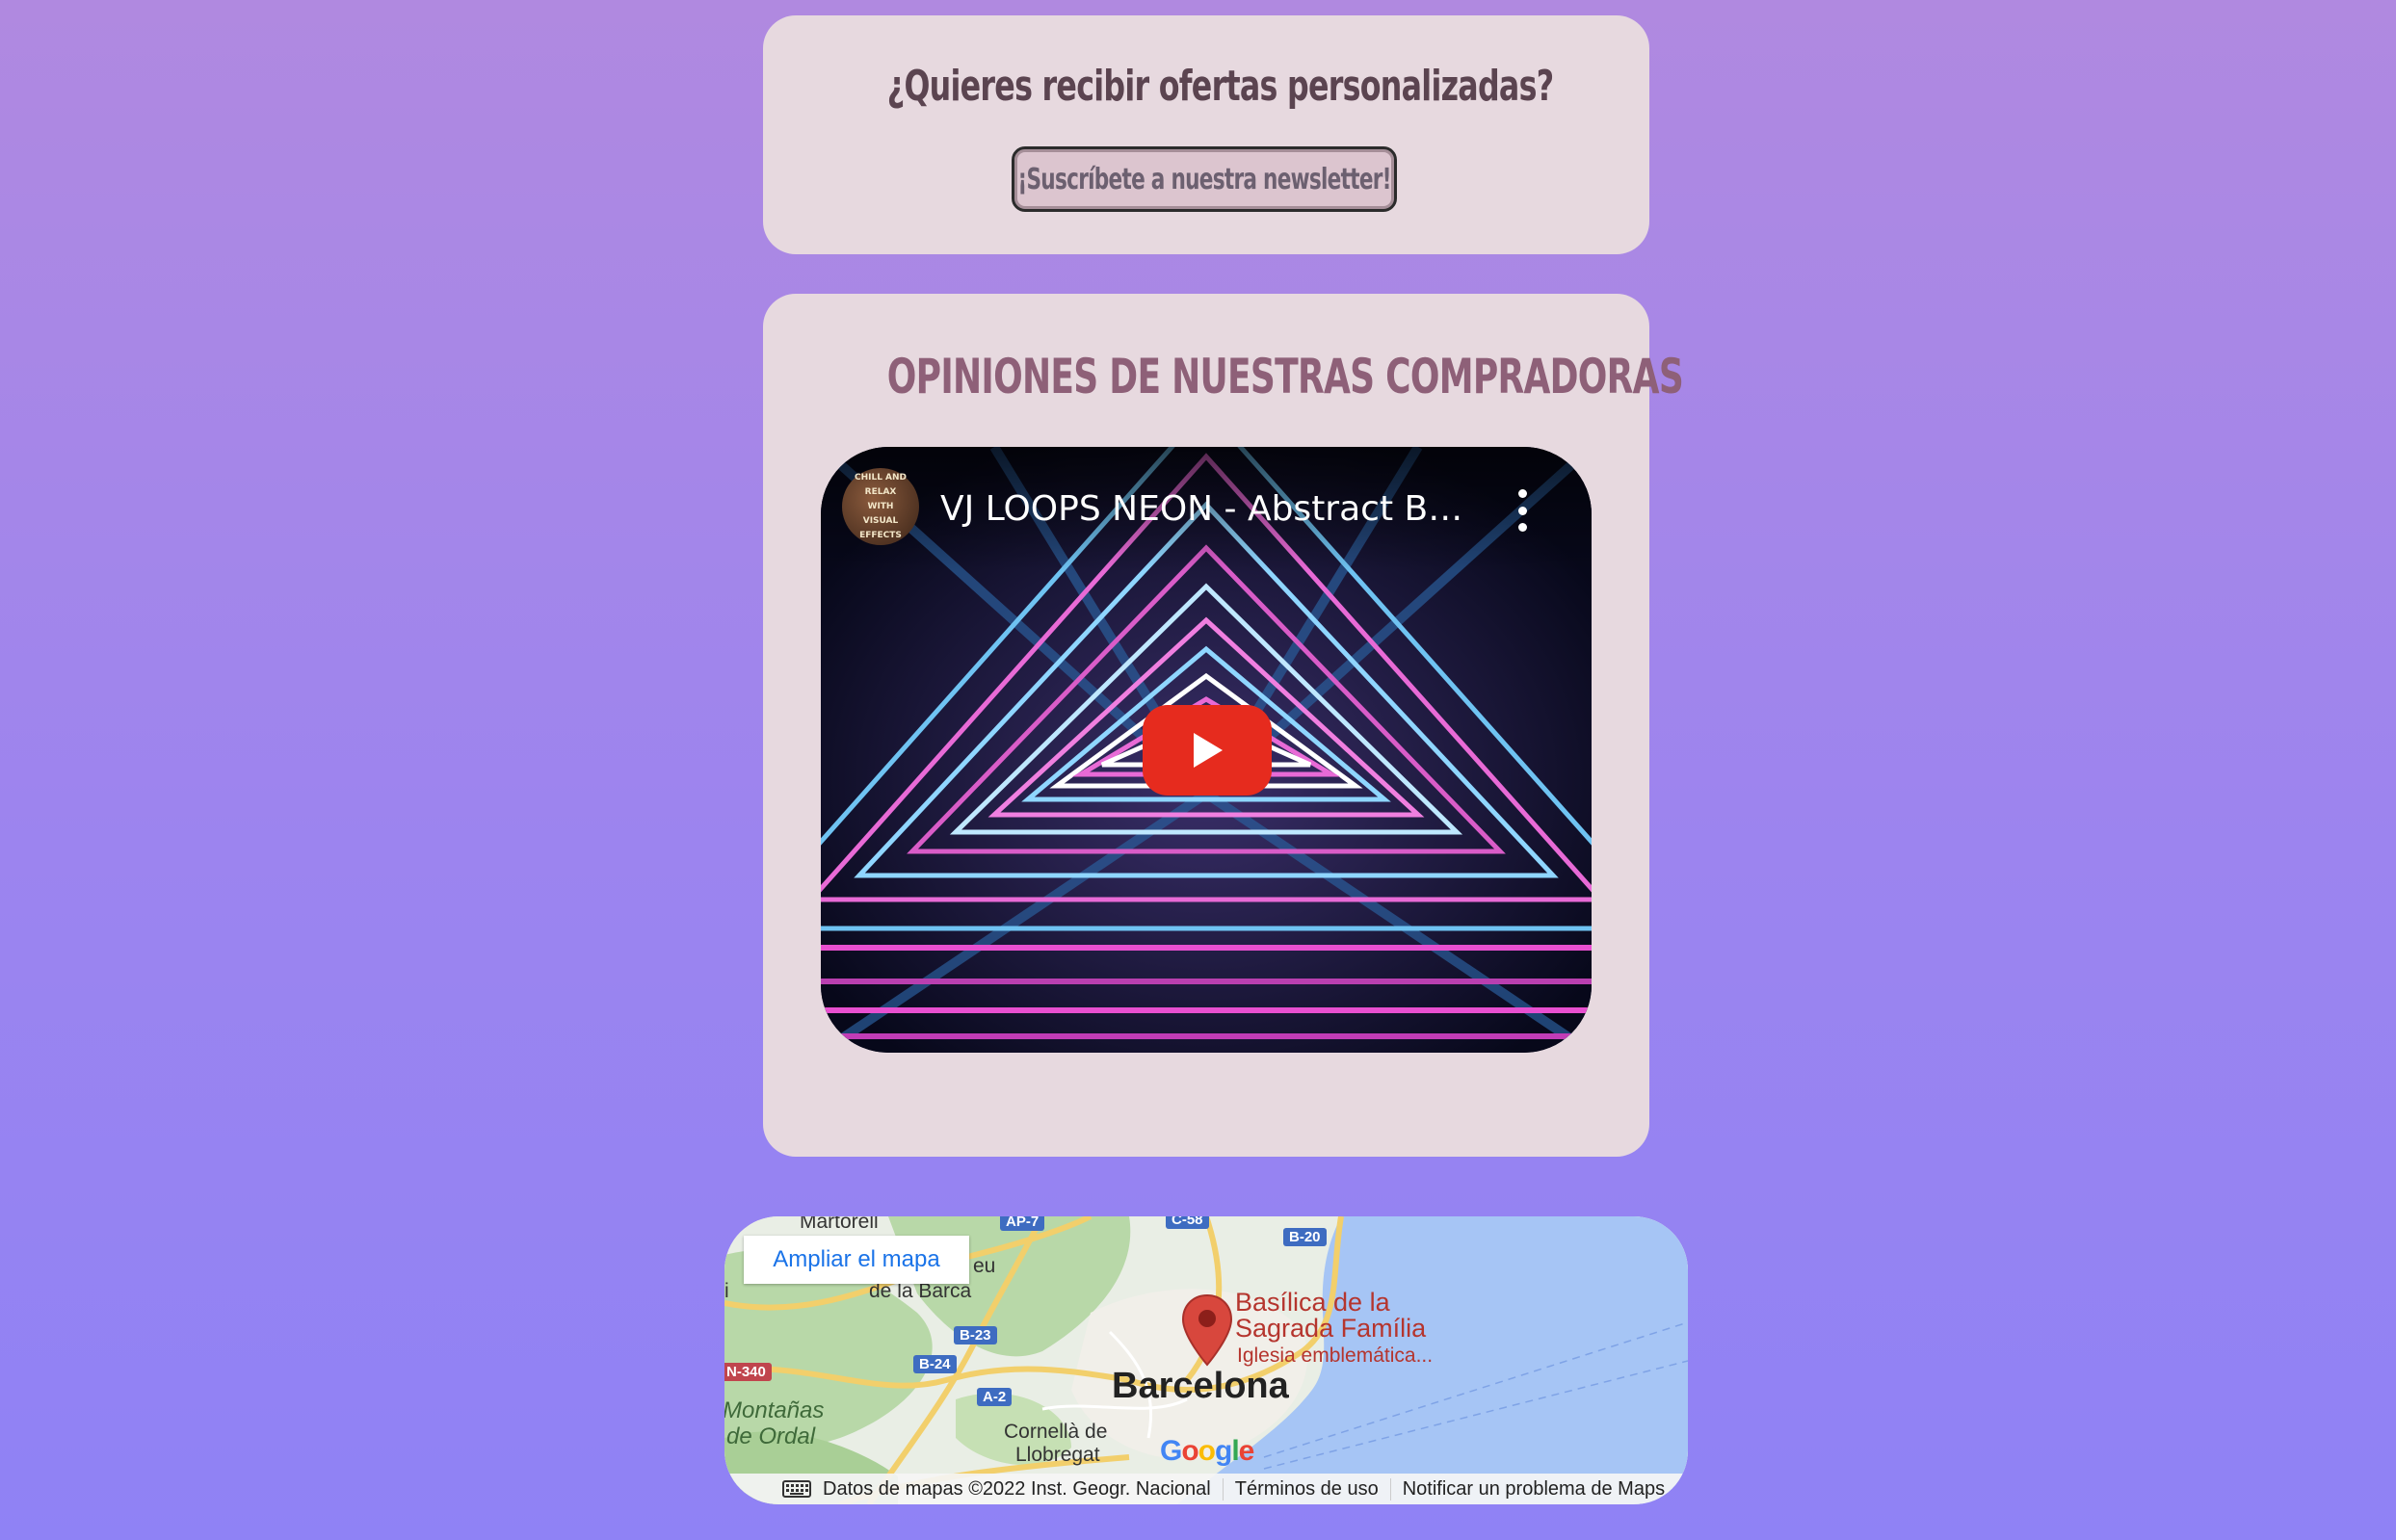 The width and height of the screenshot is (2396, 1540). I want to click on road-badge: A-2, so click(995, 1397).